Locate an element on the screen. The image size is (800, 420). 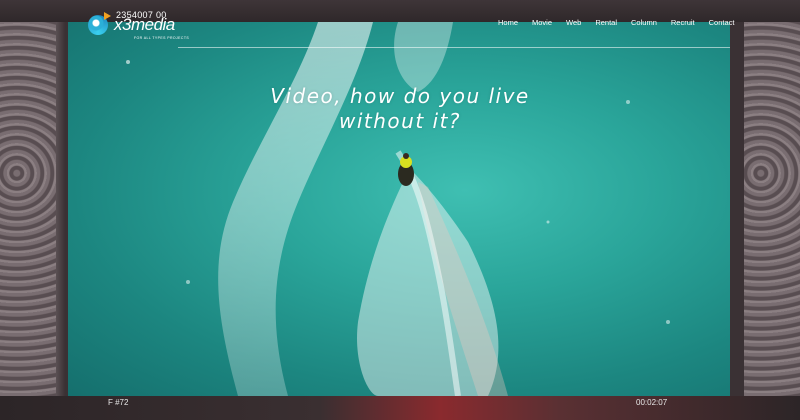
logo-text: x3media is located at coordinates (144, 24).